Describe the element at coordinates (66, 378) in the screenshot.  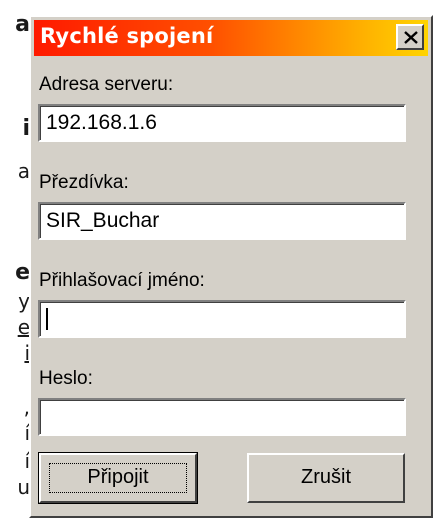
I see `password-label: Heslo:` at that location.